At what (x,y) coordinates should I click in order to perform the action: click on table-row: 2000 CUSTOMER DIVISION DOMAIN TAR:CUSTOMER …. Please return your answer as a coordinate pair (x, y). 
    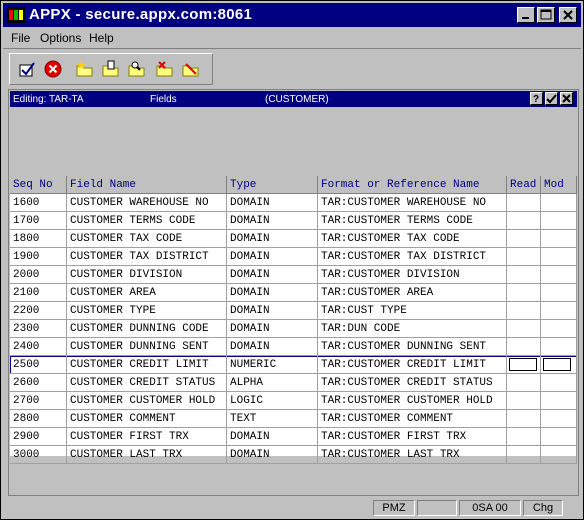
    Looking at the image, I should click on (293, 275).